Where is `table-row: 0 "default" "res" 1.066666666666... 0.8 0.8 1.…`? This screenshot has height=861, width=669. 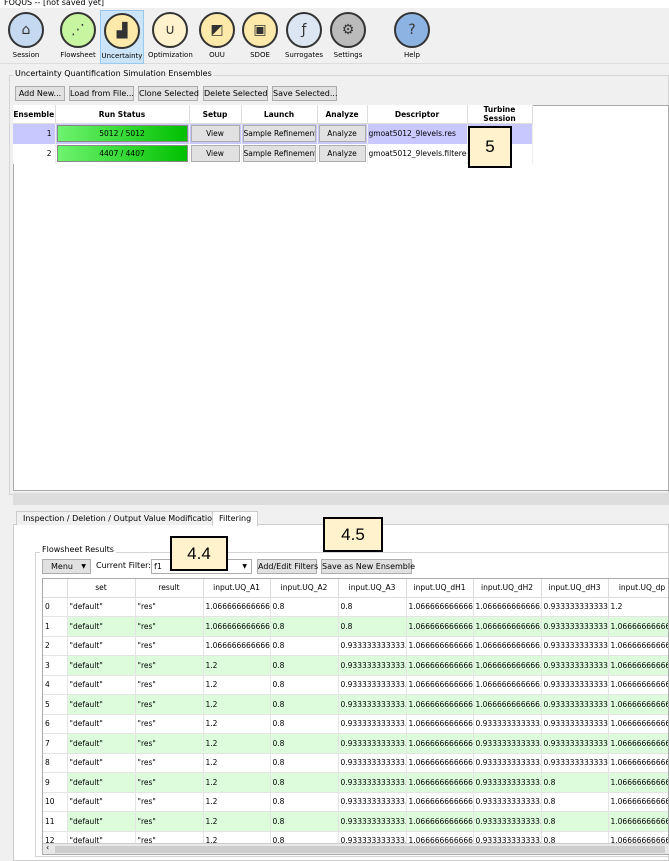
table-row: 0 "default" "res" 1.066666666666... 0.8 0.8 1.… is located at coordinates (355, 607).